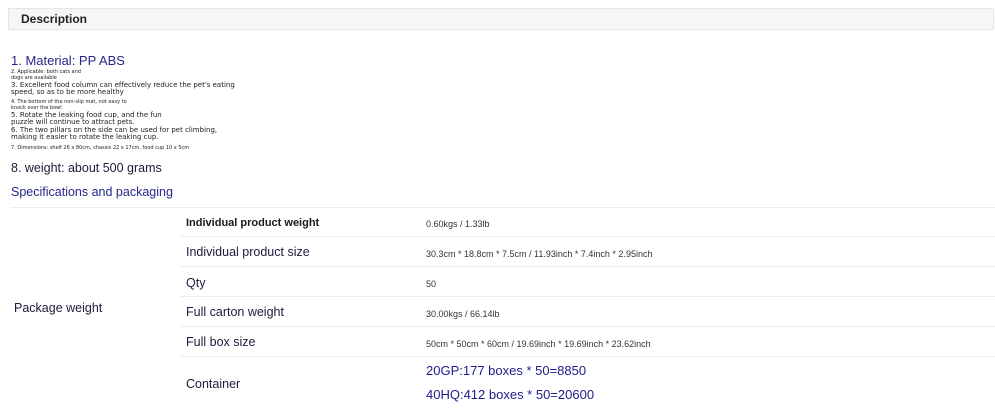  I want to click on row-value: 0.60kgs / 1.33lb, so click(458, 224).